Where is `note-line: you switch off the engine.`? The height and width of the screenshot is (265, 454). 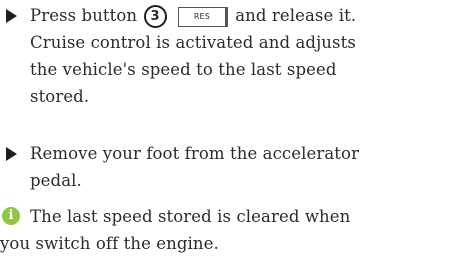
note-line: you switch off the engine. is located at coordinates (109, 243).